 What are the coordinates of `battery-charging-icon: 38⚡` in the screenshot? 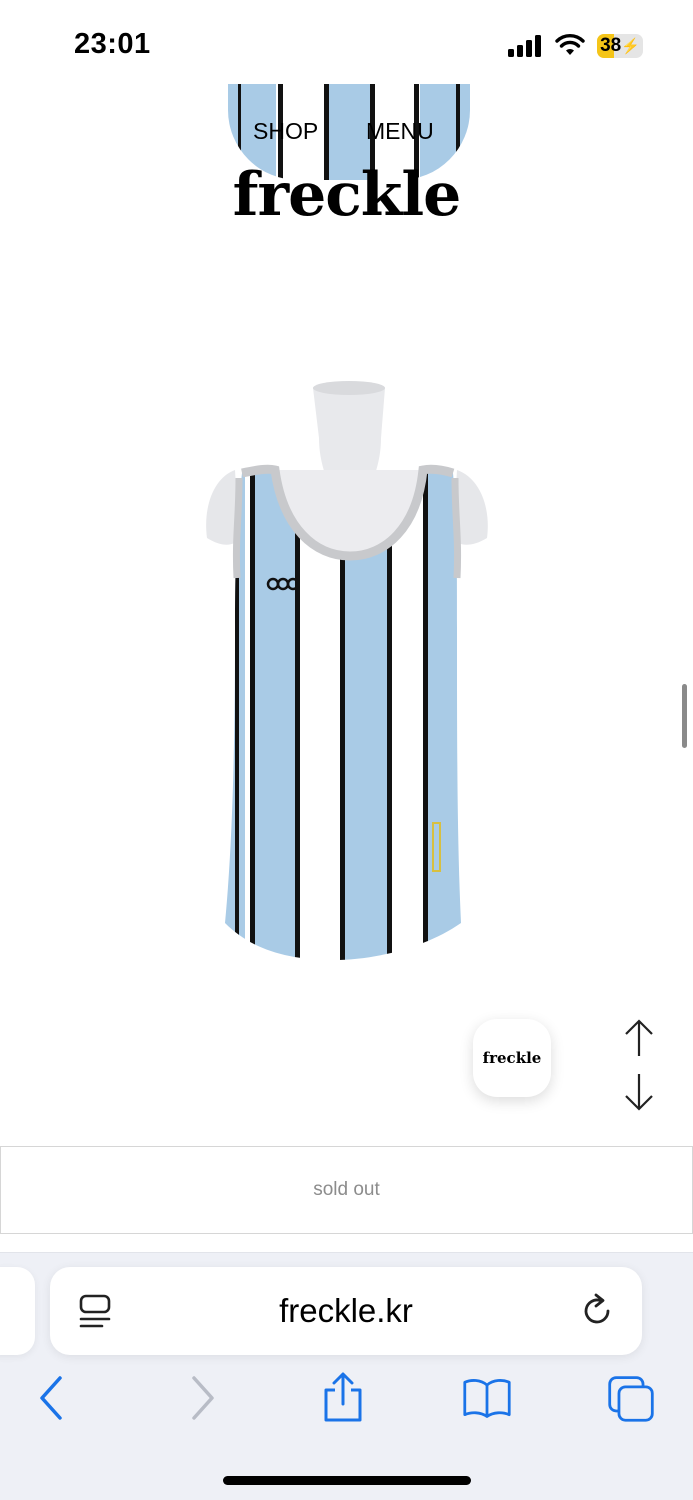 It's located at (620, 46).